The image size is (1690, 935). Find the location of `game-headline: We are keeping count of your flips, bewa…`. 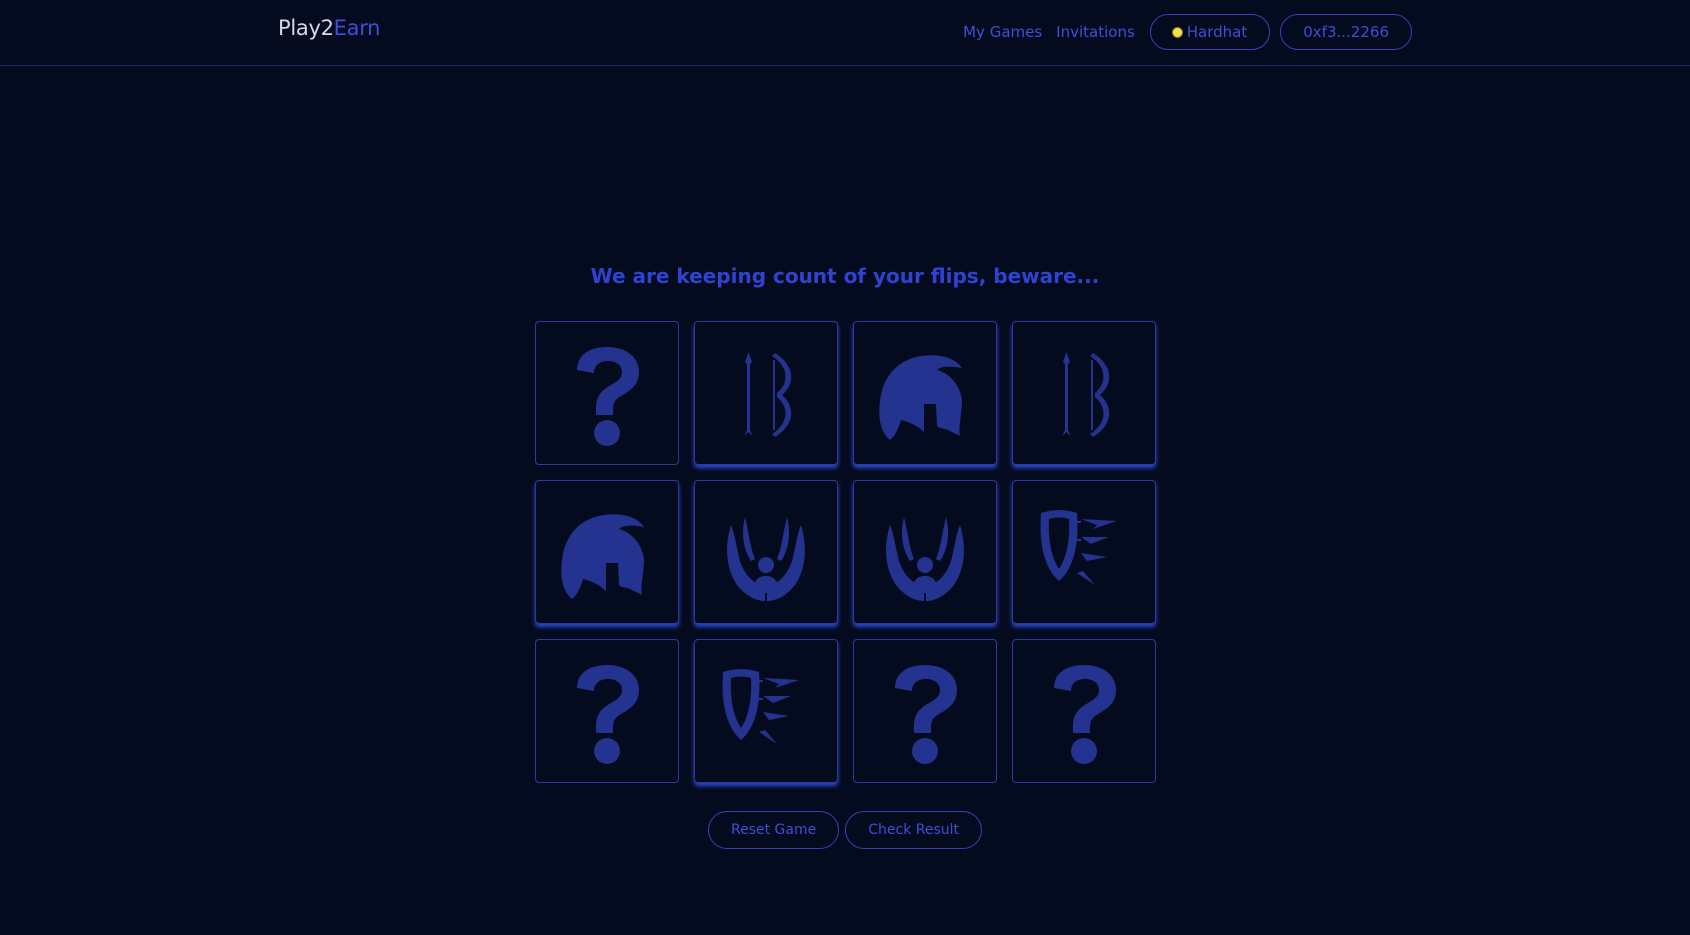

game-headline: We are keeping count of your flips, bewa… is located at coordinates (845, 276).